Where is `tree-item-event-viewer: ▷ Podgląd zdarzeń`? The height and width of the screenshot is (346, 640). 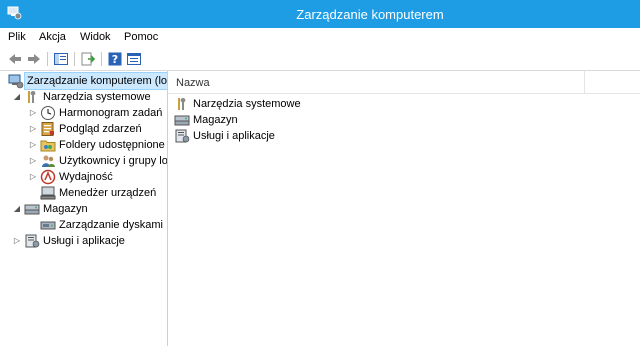
tree-item-event-viewer: ▷ Podgląd zdarzeń is located at coordinates (83, 129).